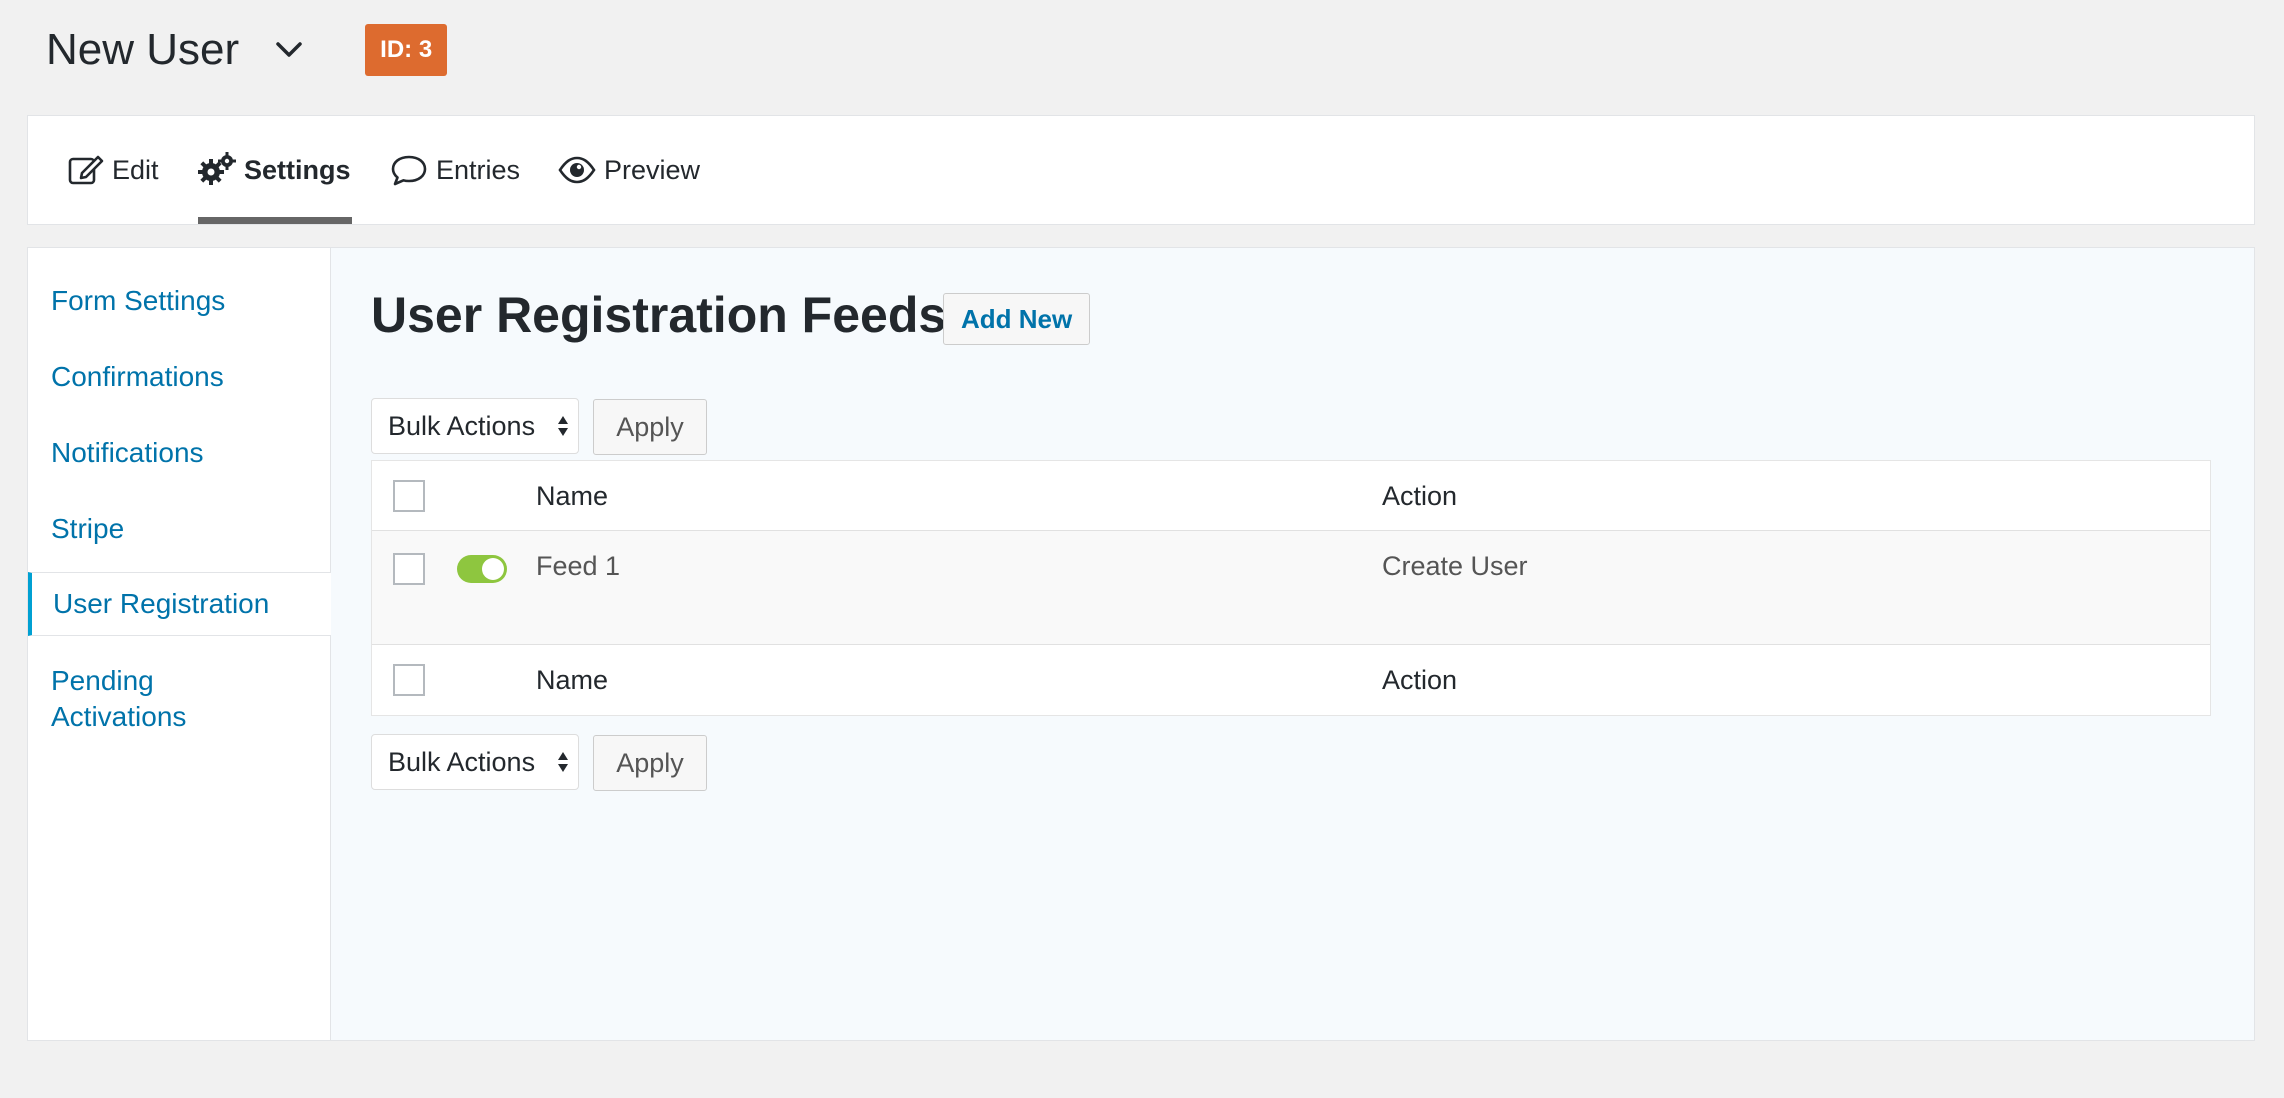  Describe the element at coordinates (1420, 680) in the screenshot. I see `column-footer-action: Action` at that location.